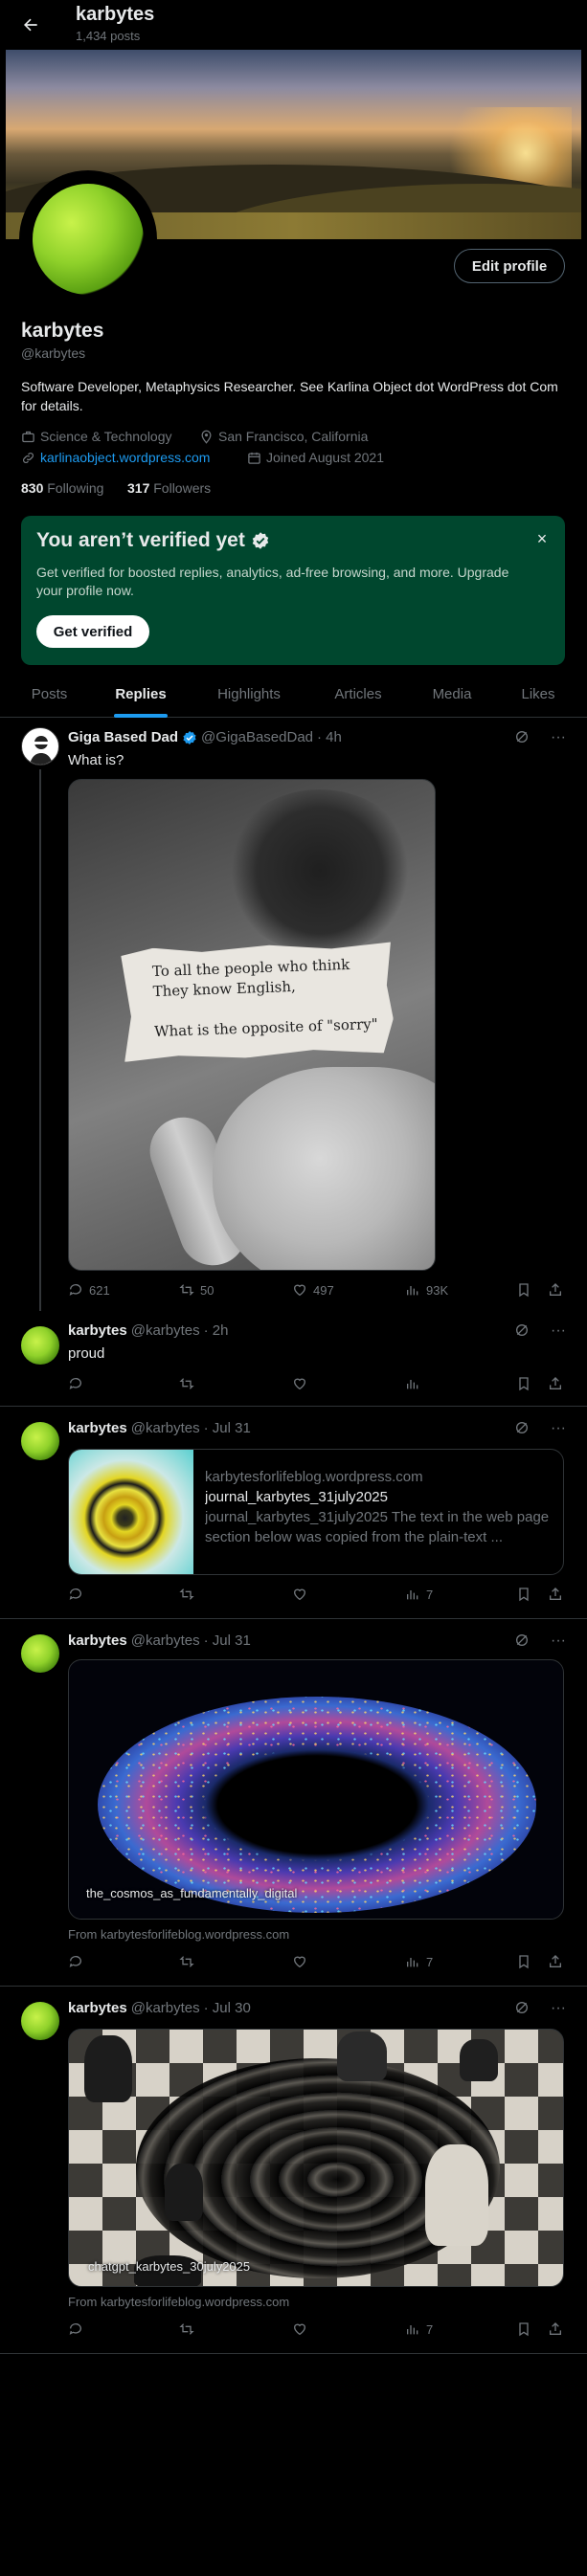 This screenshot has height=2576, width=587. Describe the element at coordinates (358, 694) in the screenshot. I see `tab-articles: Articles` at that location.